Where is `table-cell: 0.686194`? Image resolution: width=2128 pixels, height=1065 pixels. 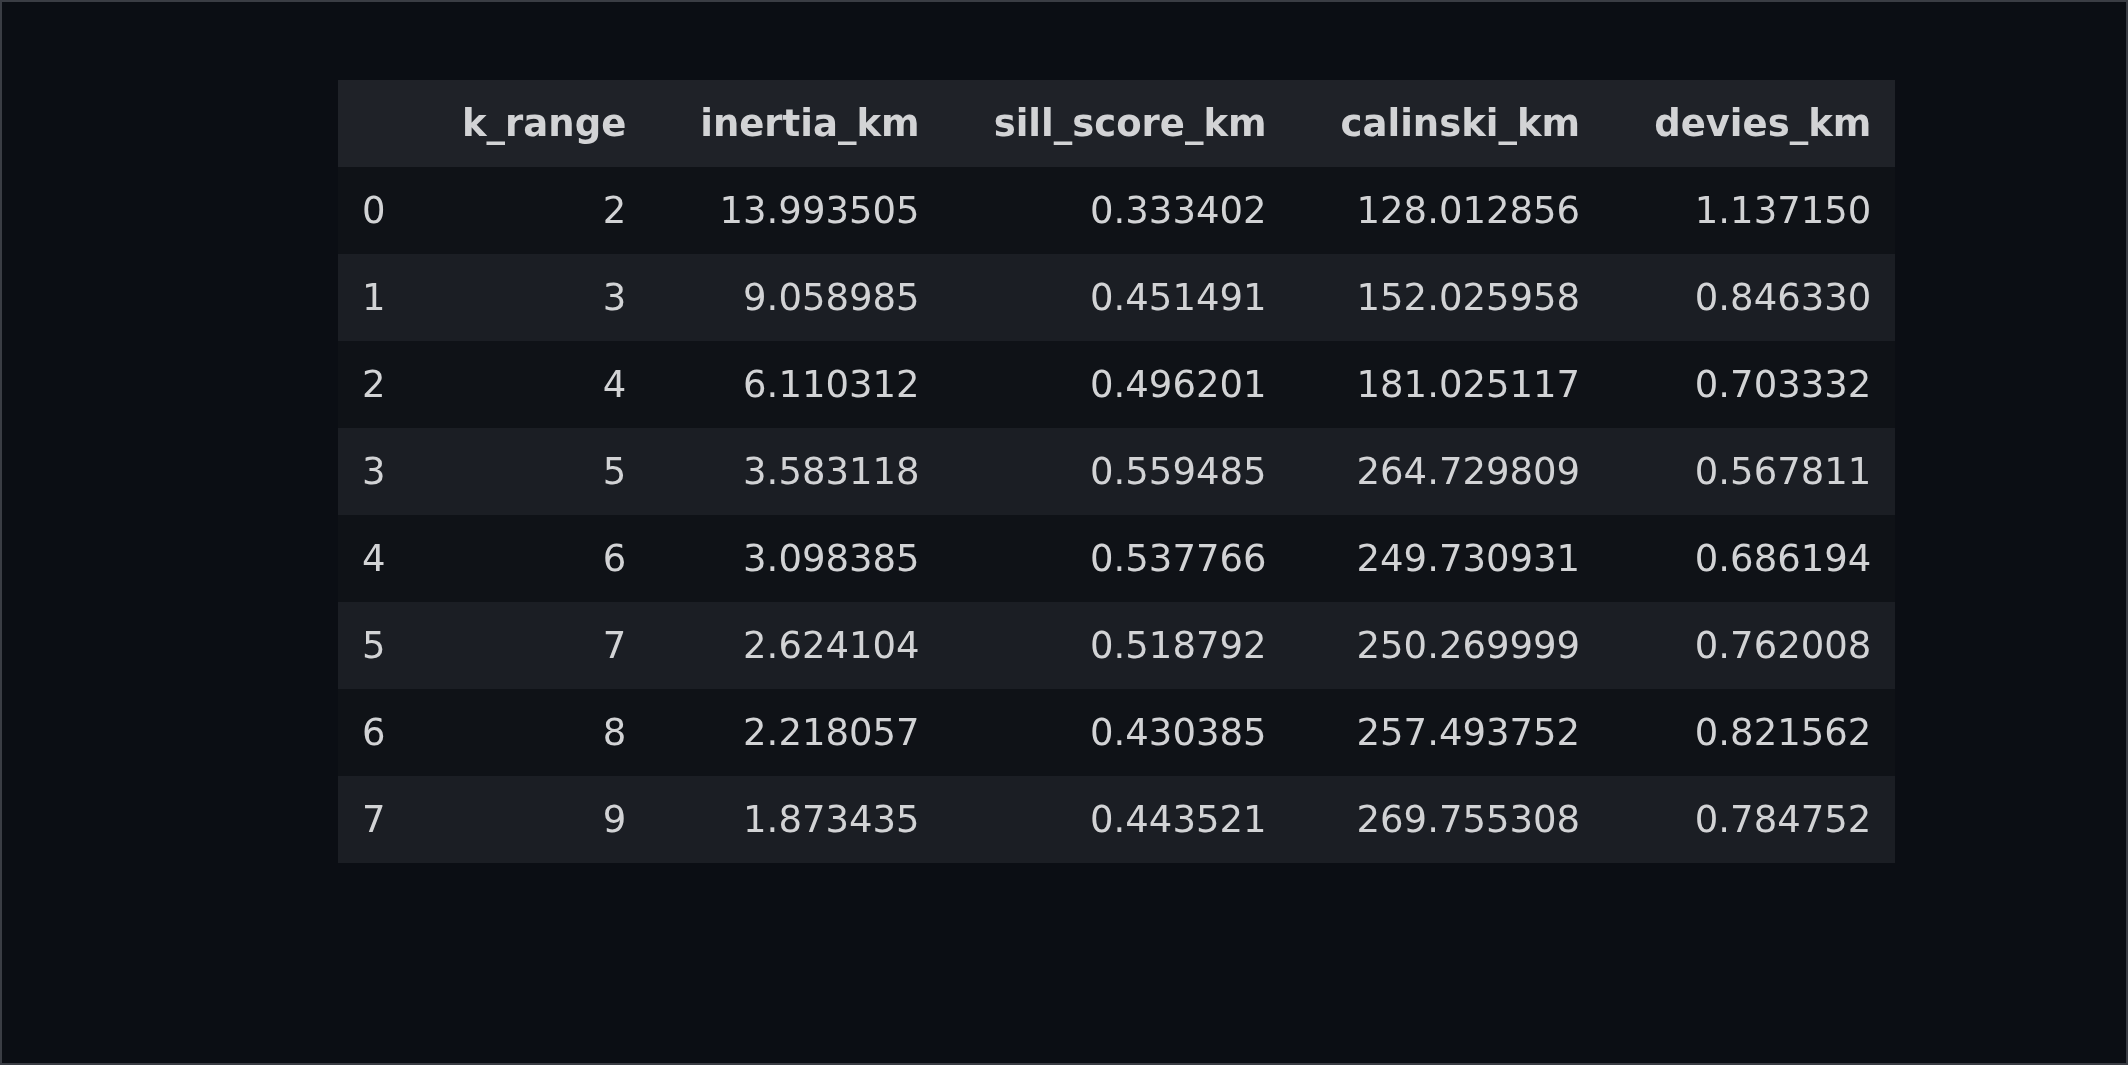 table-cell: 0.686194 is located at coordinates (1750, 558).